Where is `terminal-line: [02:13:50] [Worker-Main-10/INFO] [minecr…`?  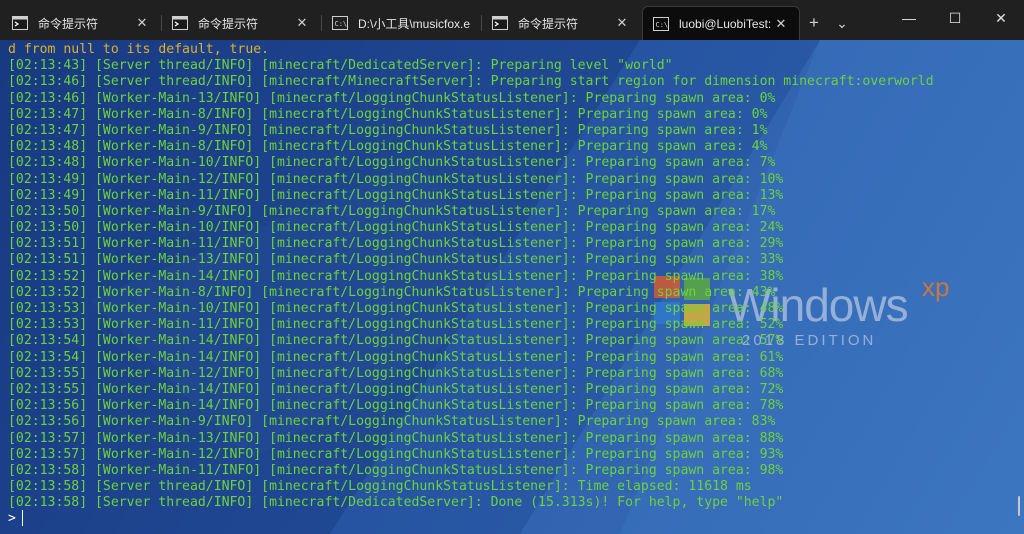
terminal-line: [02:13:50] [Worker-Main-10/INFO] [minecr… is located at coordinates (396, 228).